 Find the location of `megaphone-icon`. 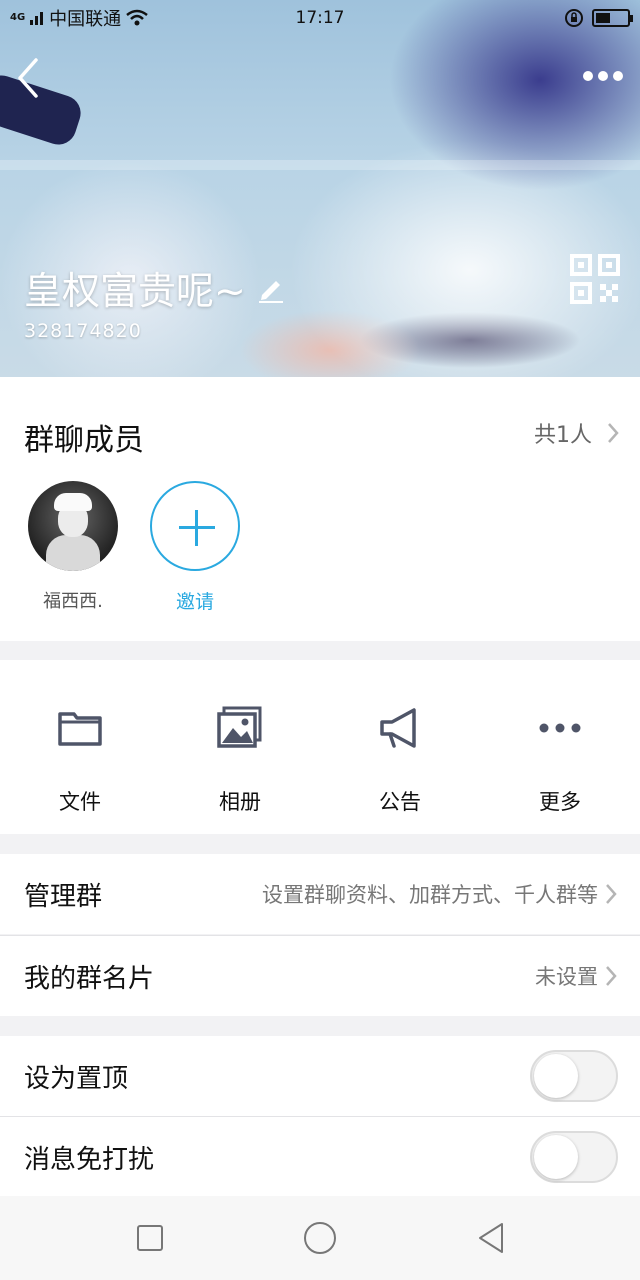

megaphone-icon is located at coordinates (398, 728).